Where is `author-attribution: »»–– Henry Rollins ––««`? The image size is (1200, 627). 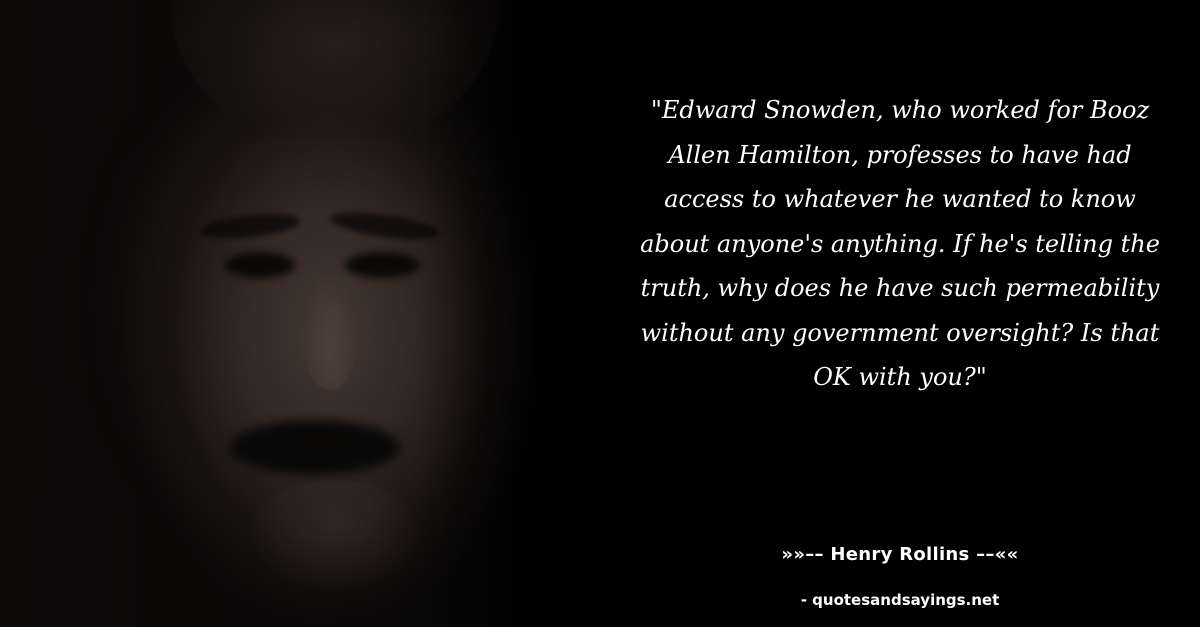 author-attribution: »»–– Henry Rollins ––«« is located at coordinates (900, 554).